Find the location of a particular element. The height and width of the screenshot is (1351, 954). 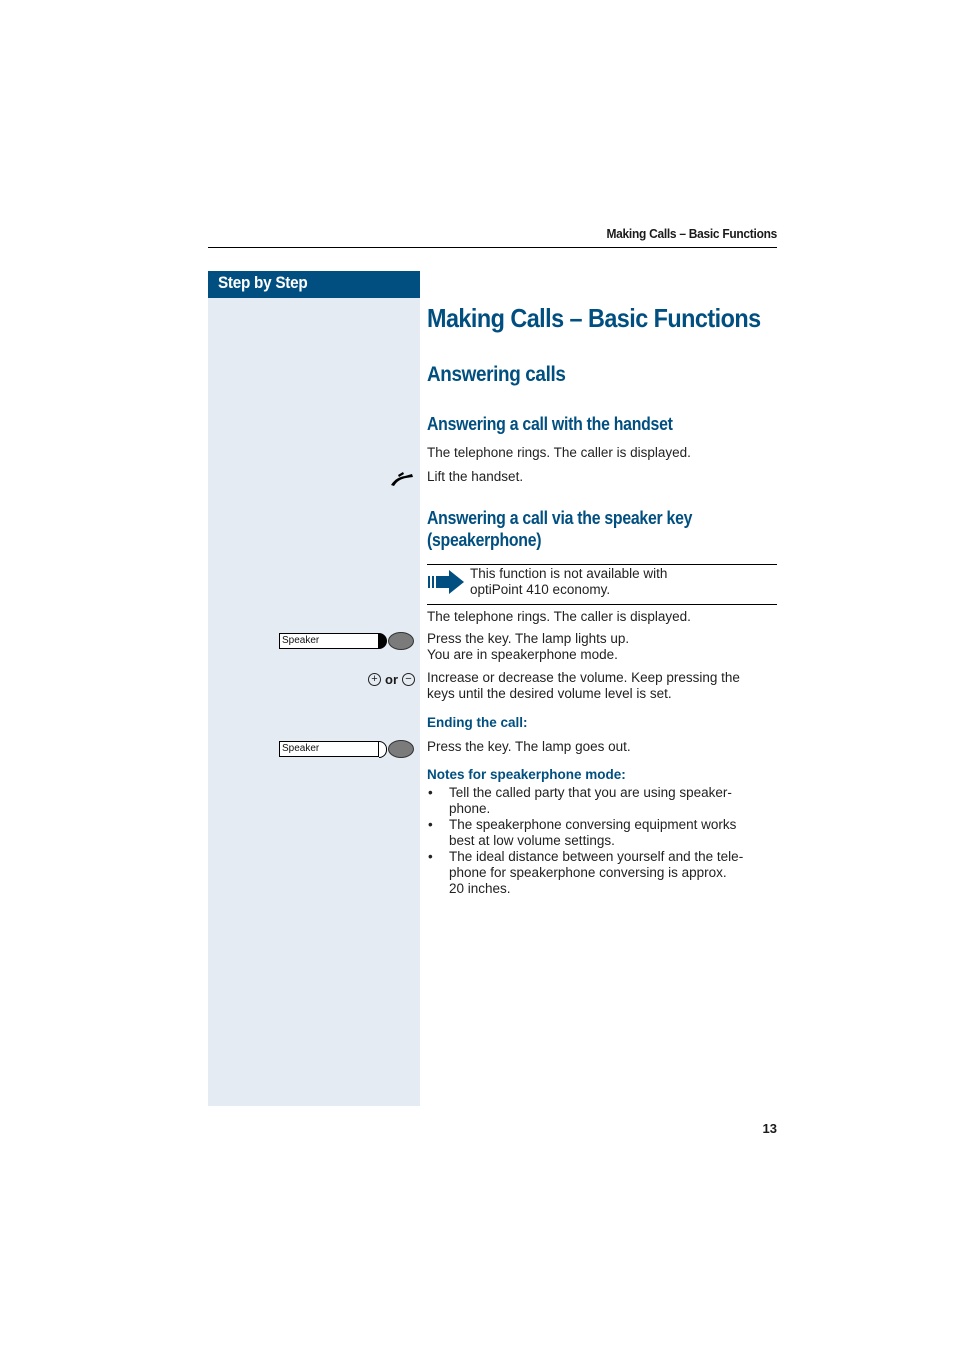

speaker-key-lit: Speaker is located at coordinates (346, 641).